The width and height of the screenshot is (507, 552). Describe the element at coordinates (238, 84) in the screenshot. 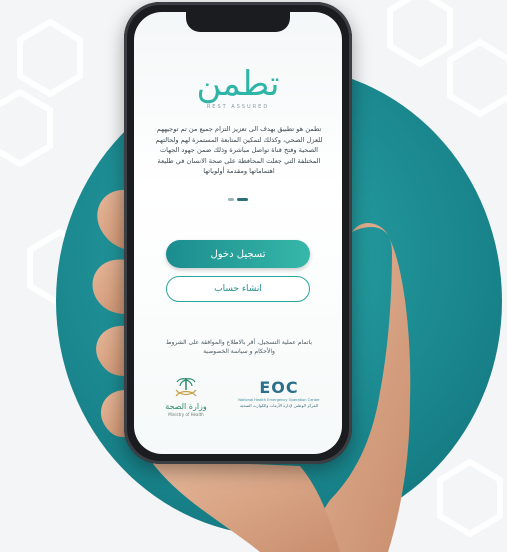

I see `app-logo: تطمن` at that location.